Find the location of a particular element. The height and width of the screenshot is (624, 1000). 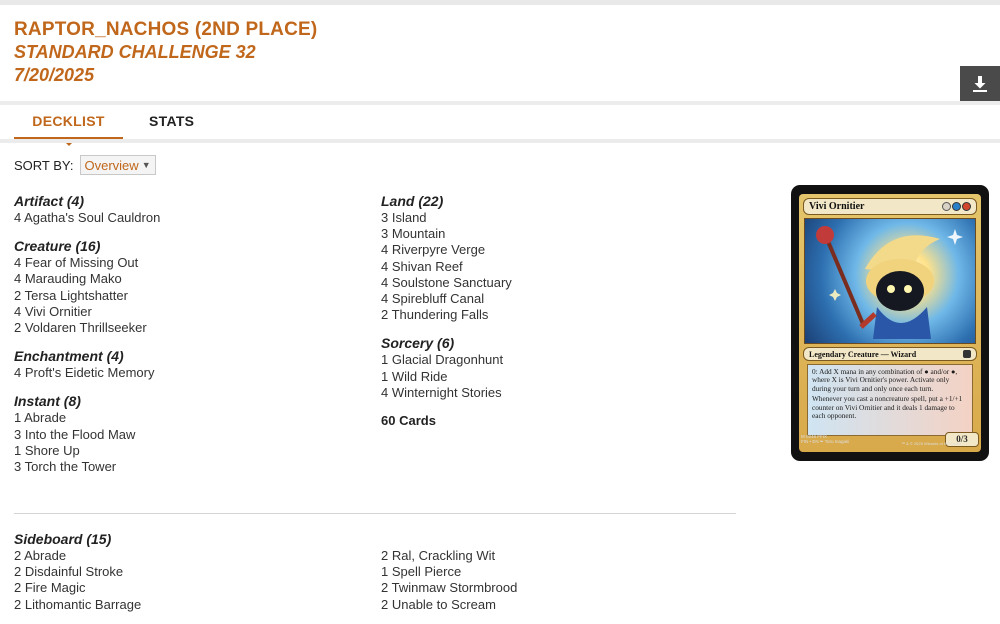

card-entry: 2 Tersa Lightshatter is located at coordinates (184, 296).